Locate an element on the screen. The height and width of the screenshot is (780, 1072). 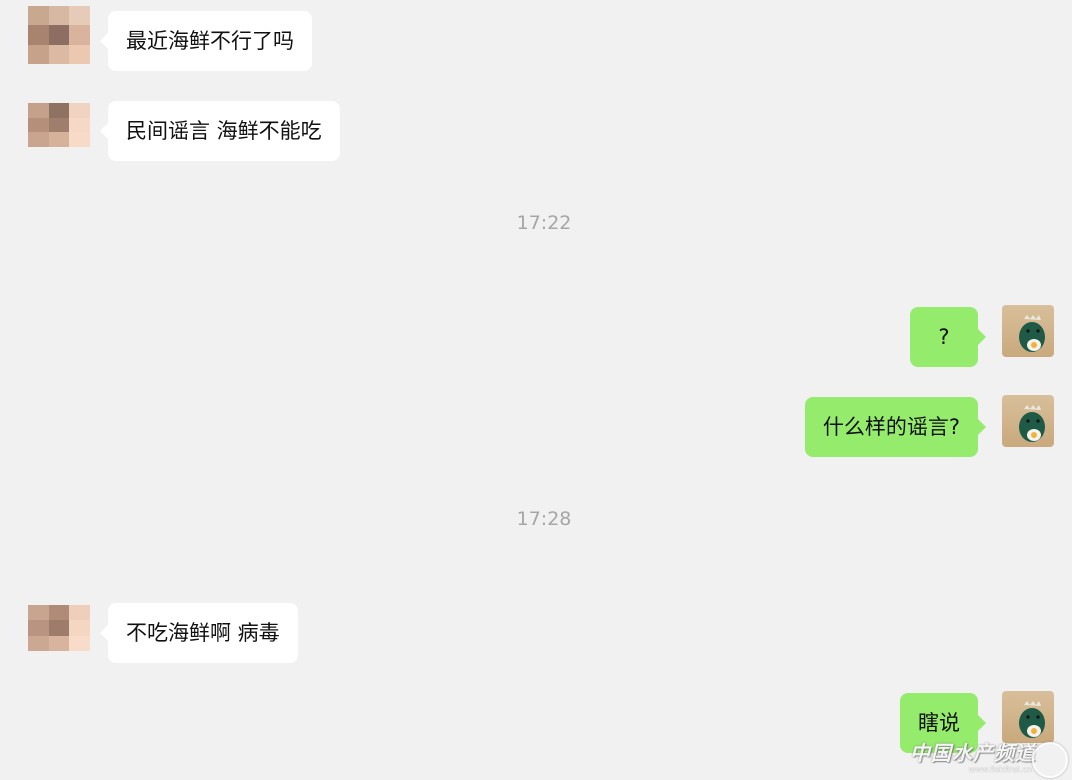
message-text: 最近海鲜不行了吗 is located at coordinates (210, 40).